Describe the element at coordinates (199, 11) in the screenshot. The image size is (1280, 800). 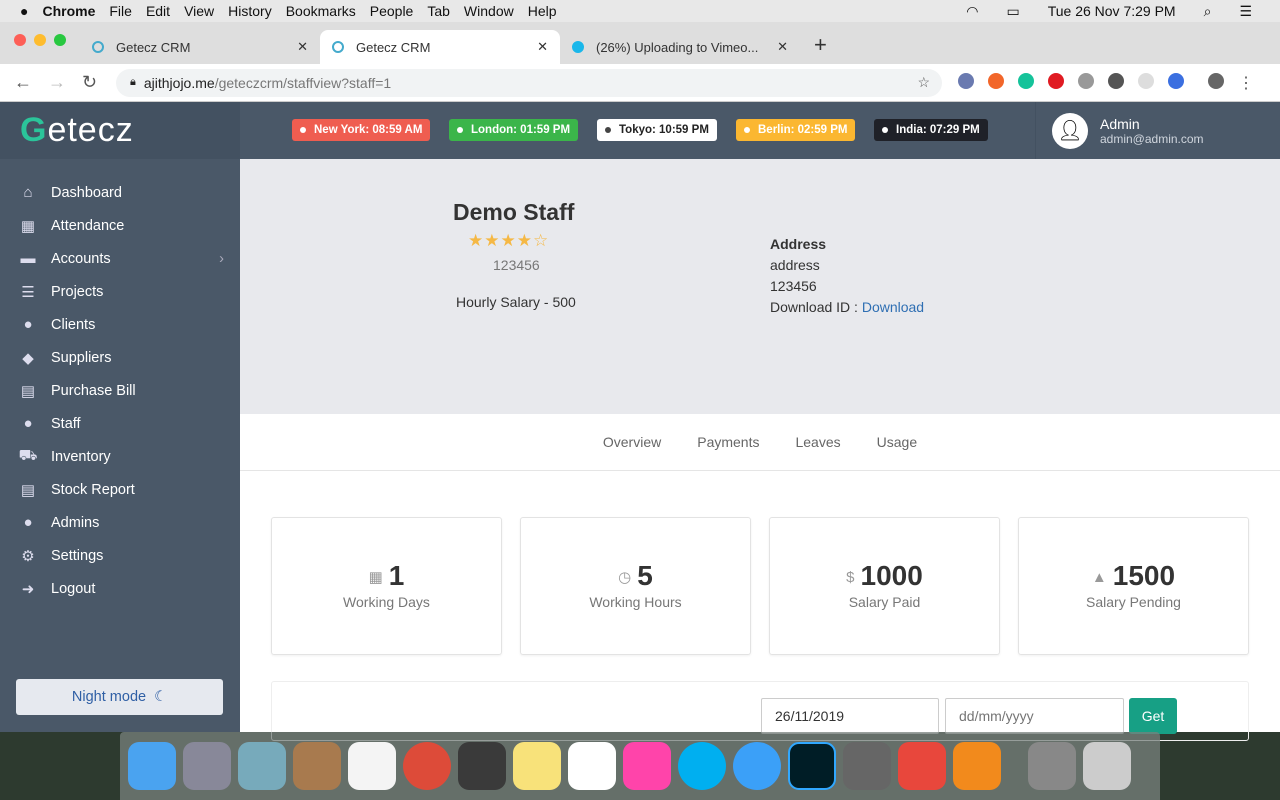
I see `menu-view: View` at that location.